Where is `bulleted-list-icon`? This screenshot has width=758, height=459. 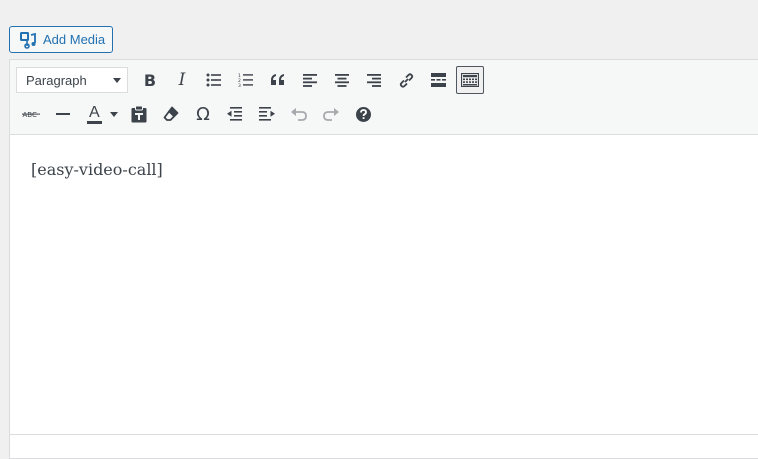
bulleted-list-icon is located at coordinates (213, 80).